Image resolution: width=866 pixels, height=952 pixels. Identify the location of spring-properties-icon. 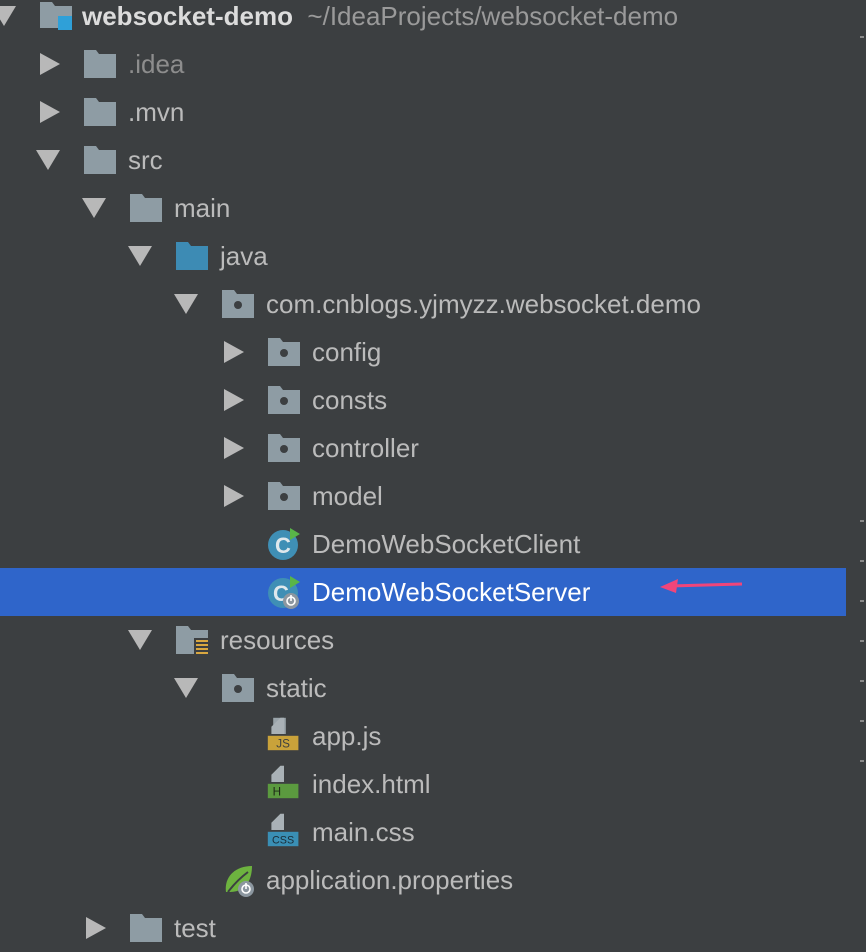
(239, 881).